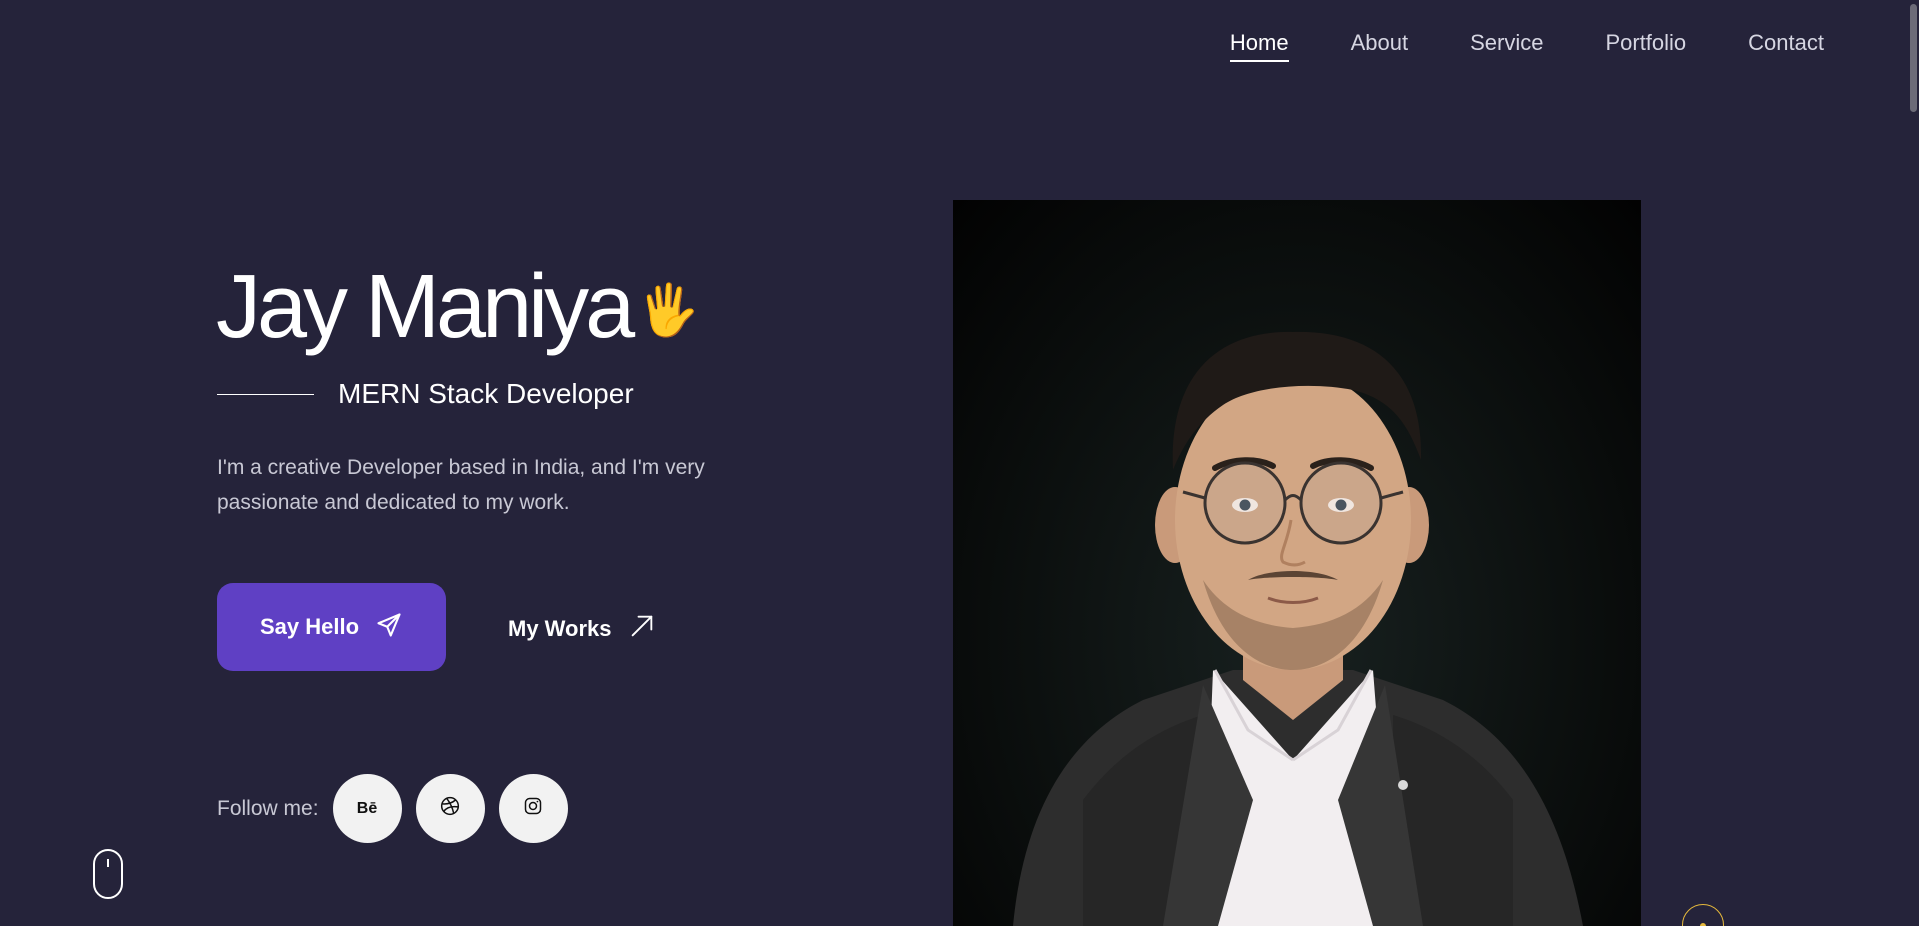 The height and width of the screenshot is (926, 1919). Describe the element at coordinates (268, 808) in the screenshot. I see `follow-me-label: Follow me:` at that location.